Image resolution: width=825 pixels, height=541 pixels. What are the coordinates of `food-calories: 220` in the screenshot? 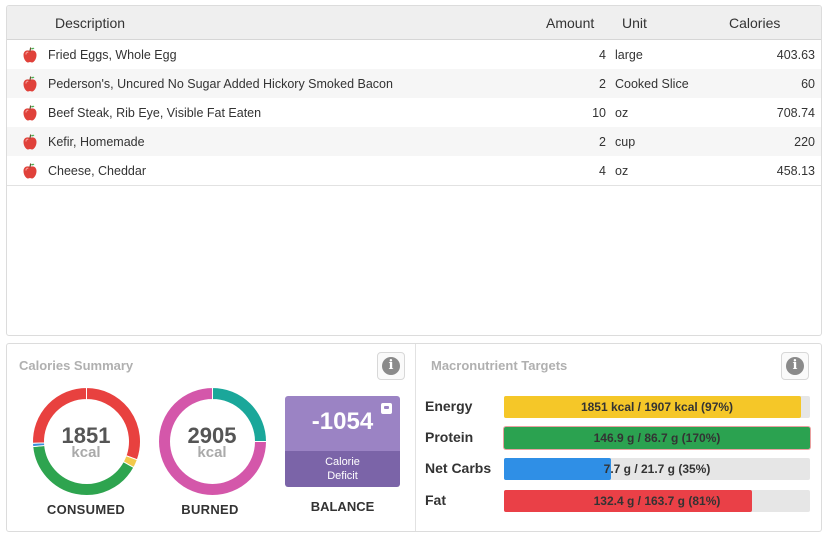 It's located at (804, 142).